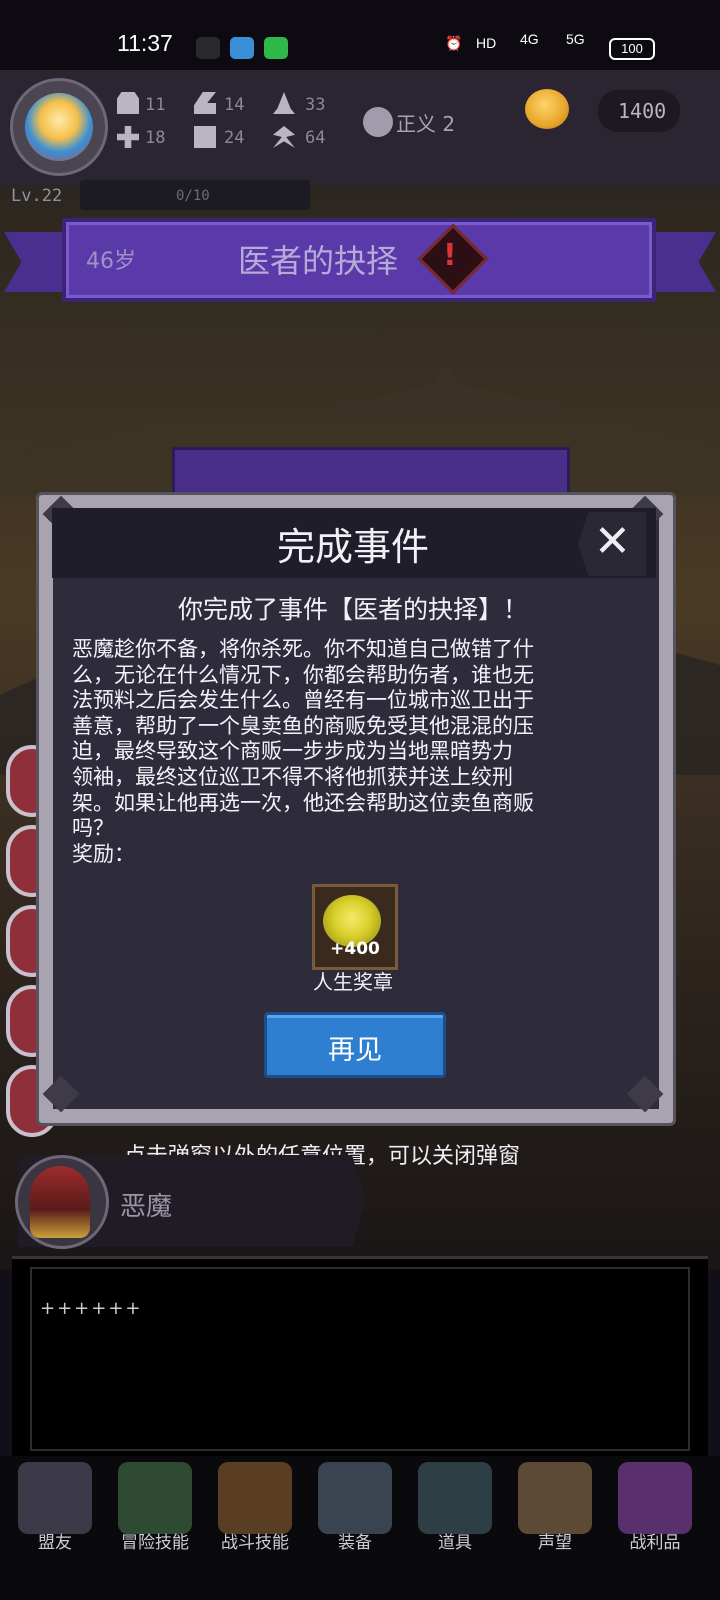 This screenshot has width=720, height=1600. I want to click on coin-icon, so click(547, 109).